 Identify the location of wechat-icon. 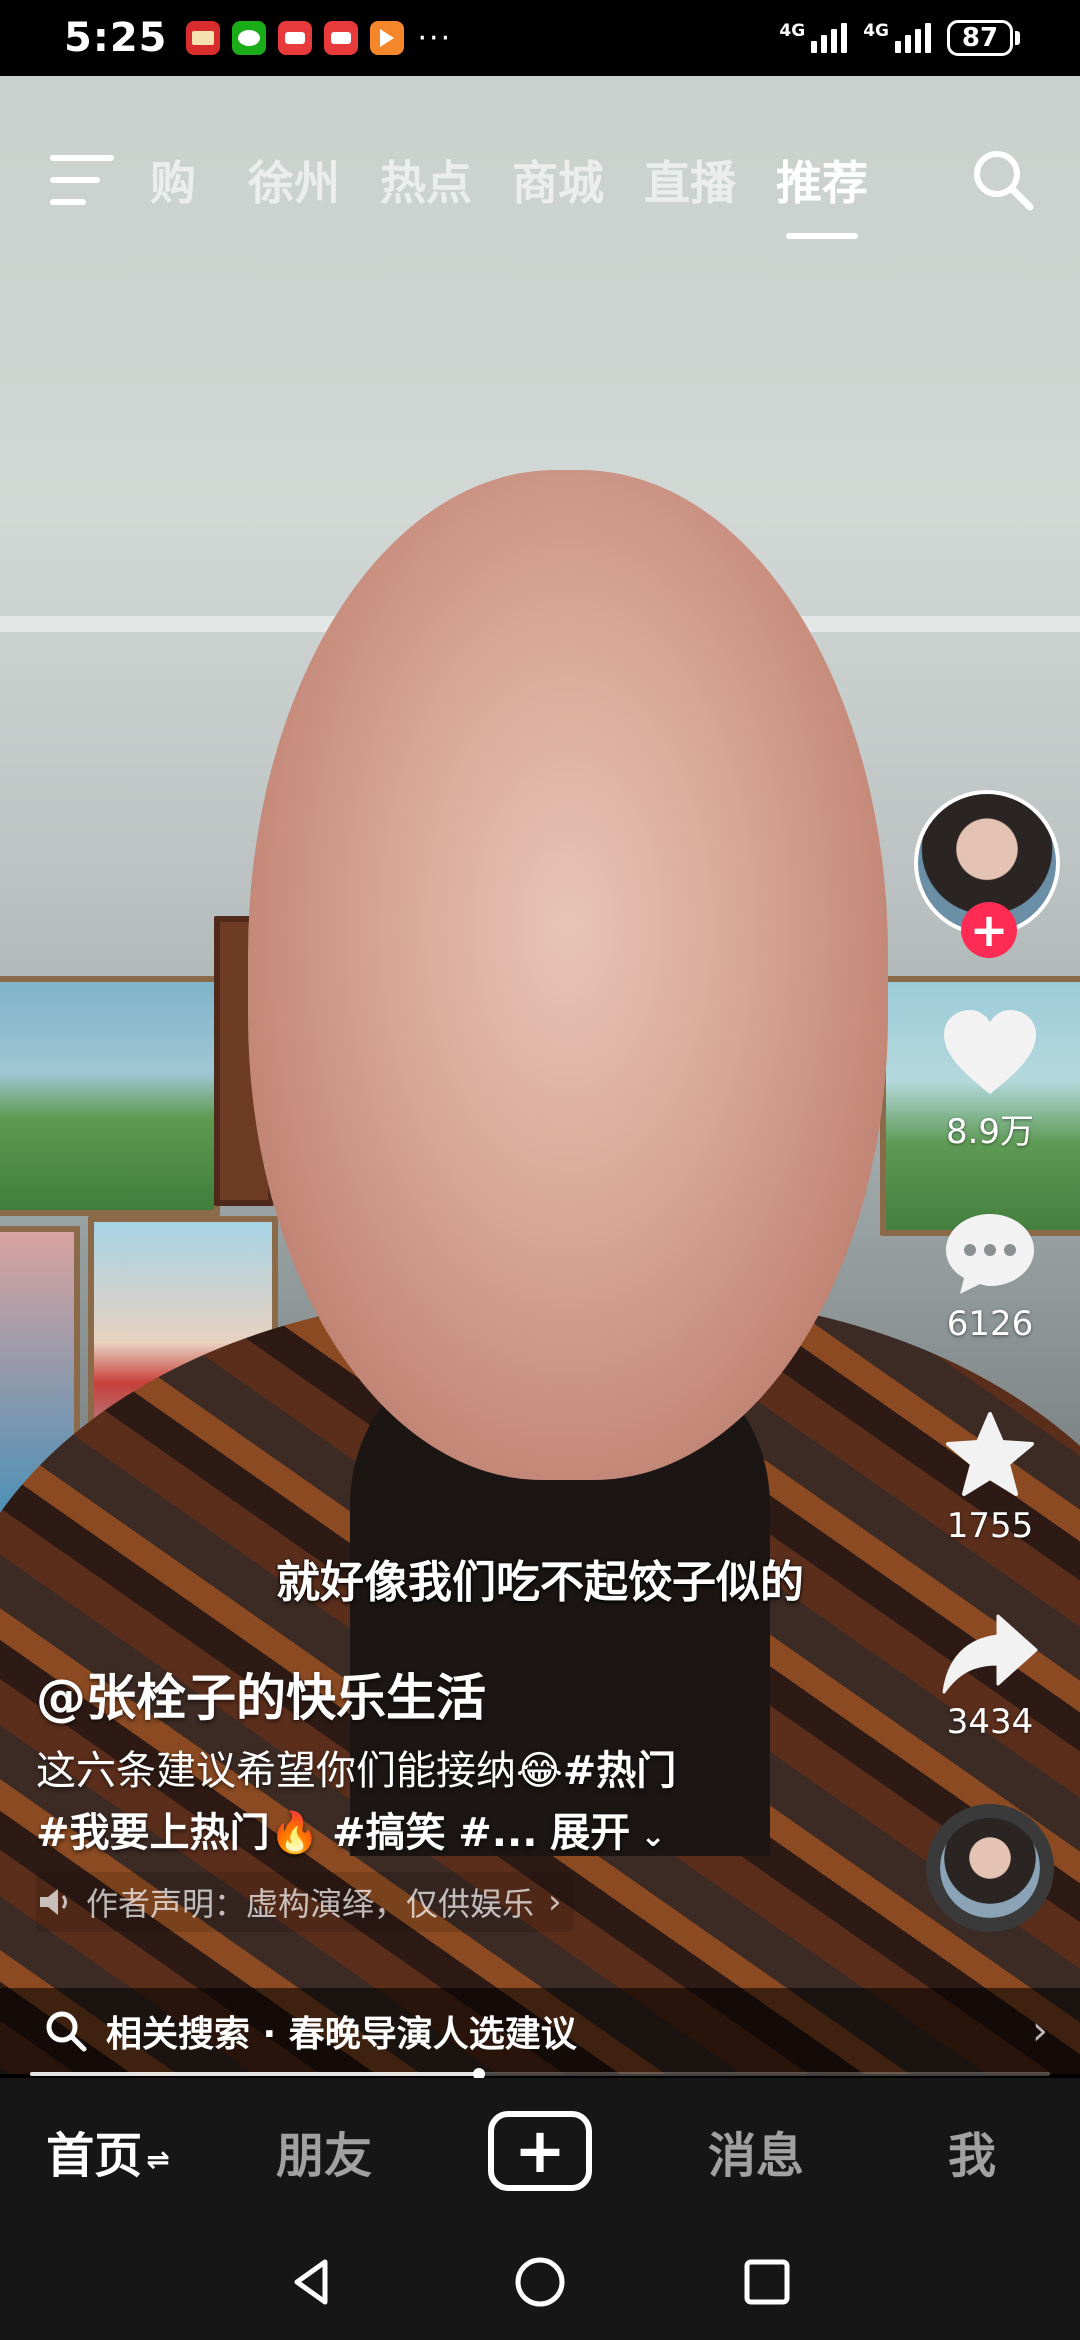
(248, 38).